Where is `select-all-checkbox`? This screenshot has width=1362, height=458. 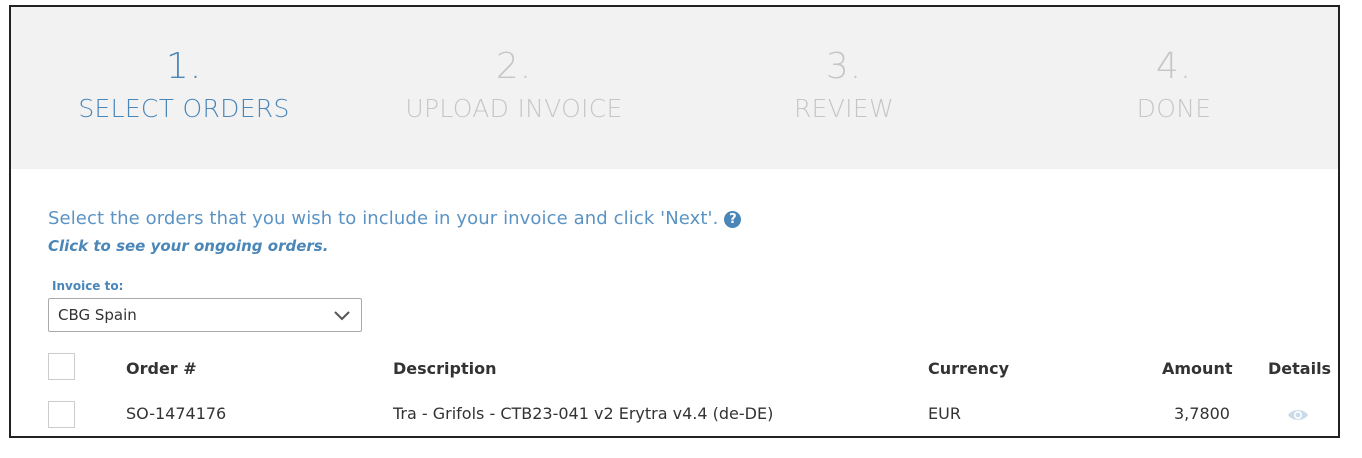
select-all-checkbox is located at coordinates (61, 366).